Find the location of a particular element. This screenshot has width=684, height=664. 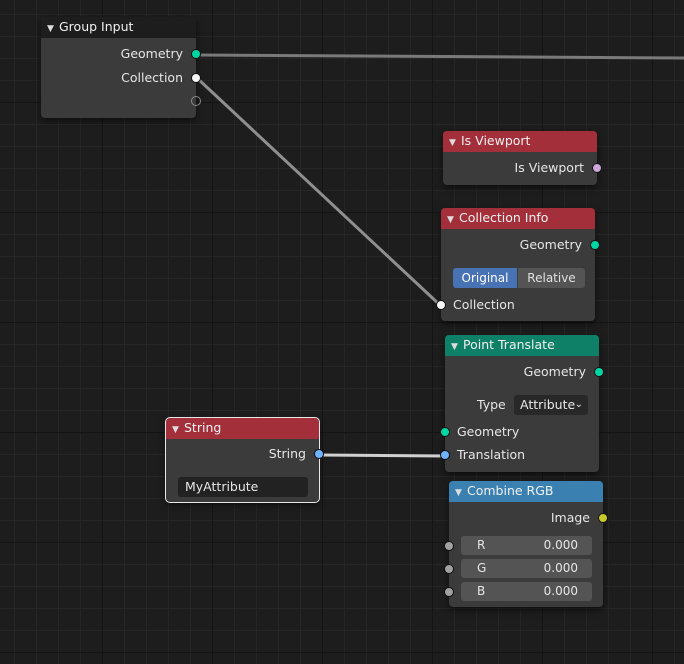

original-option: Original is located at coordinates (485, 278).